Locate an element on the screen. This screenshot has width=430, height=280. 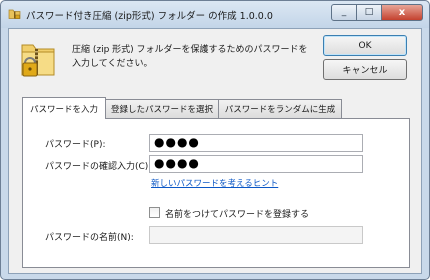
maximize-button: □ is located at coordinates (369, 12).